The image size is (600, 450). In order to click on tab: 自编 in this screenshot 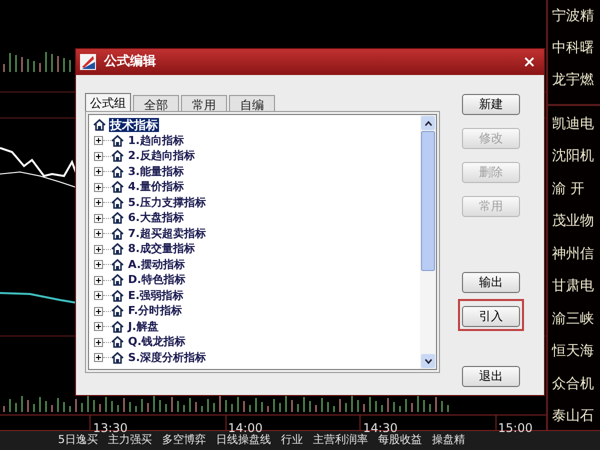, I will do `click(252, 103)`.